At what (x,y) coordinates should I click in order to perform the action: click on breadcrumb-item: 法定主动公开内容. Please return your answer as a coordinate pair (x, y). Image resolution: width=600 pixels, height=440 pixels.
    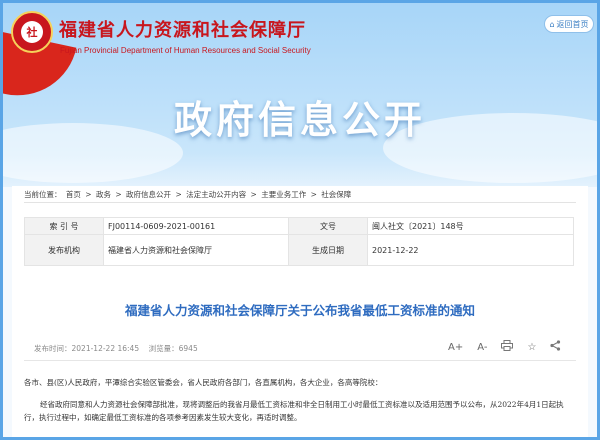
    Looking at the image, I should click on (216, 194).